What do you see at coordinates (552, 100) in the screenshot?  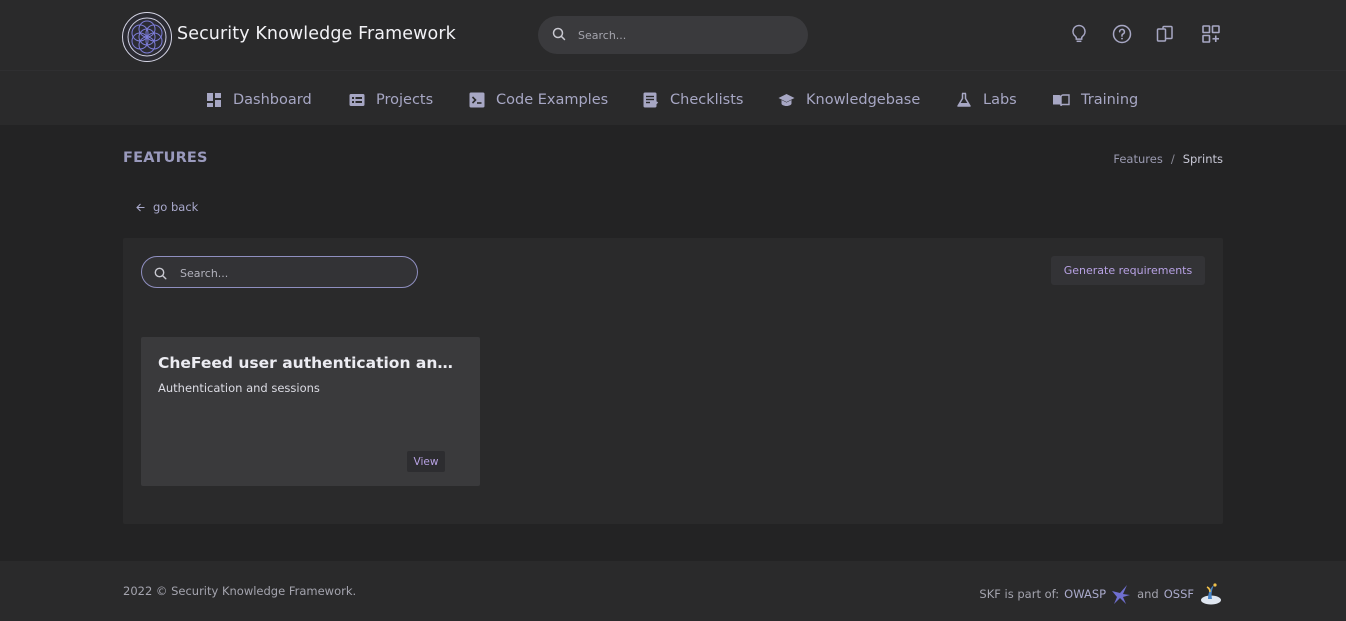 I see `nav-code-examples-label: Code Examples` at bounding box center [552, 100].